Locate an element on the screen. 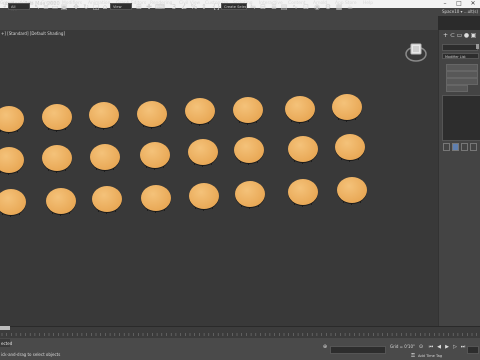 The image size is (480, 360). timeline-ticks is located at coordinates (239, 334).